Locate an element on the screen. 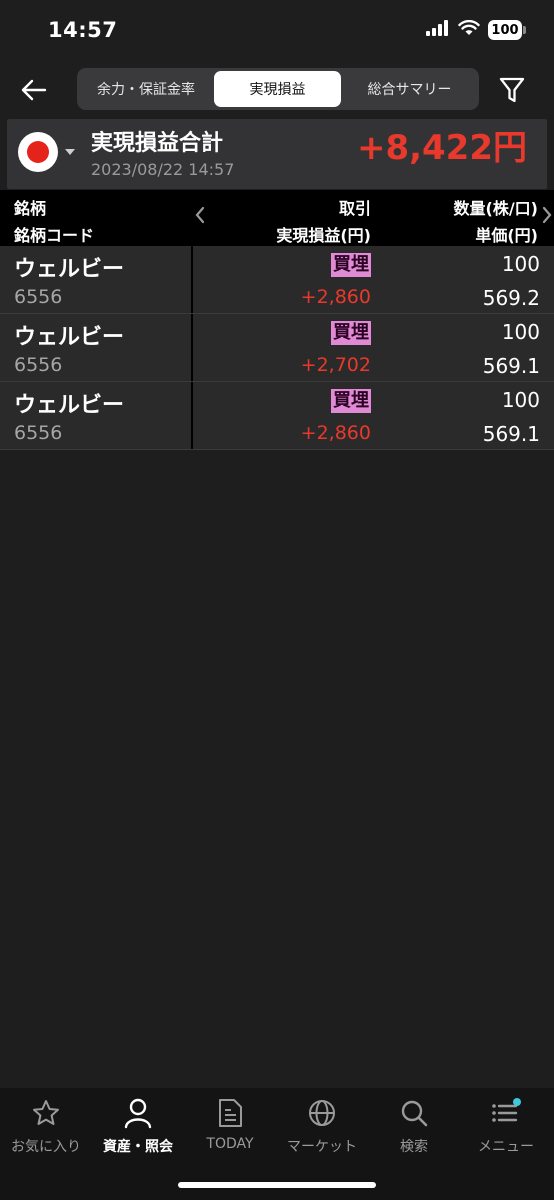  nav-search: 検索 is located at coordinates (414, 1131).